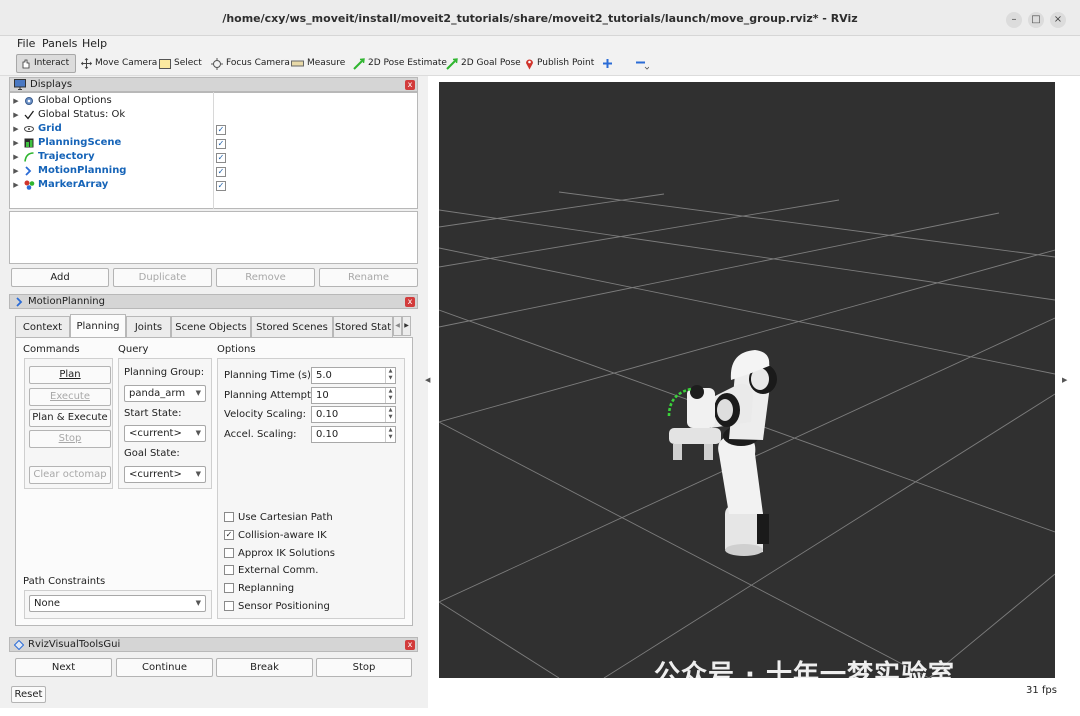 The width and height of the screenshot is (1080, 716). I want to click on tree-item-planning-scene: ▶ PlanningScene, so click(65, 143).